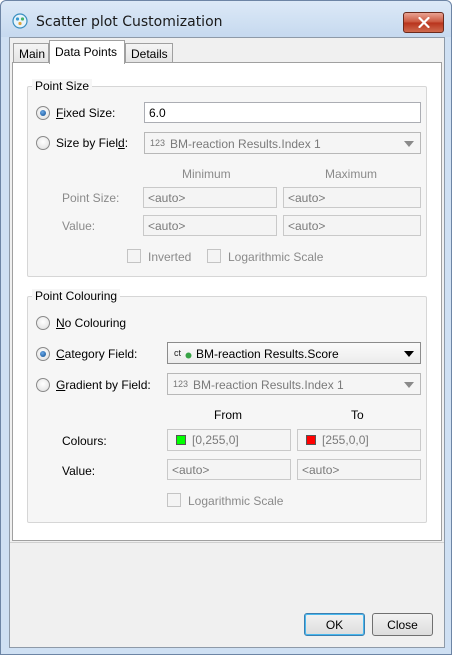 The height and width of the screenshot is (655, 452). What do you see at coordinates (188, 355) in the screenshot?
I see `category-dot-icon` at bounding box center [188, 355].